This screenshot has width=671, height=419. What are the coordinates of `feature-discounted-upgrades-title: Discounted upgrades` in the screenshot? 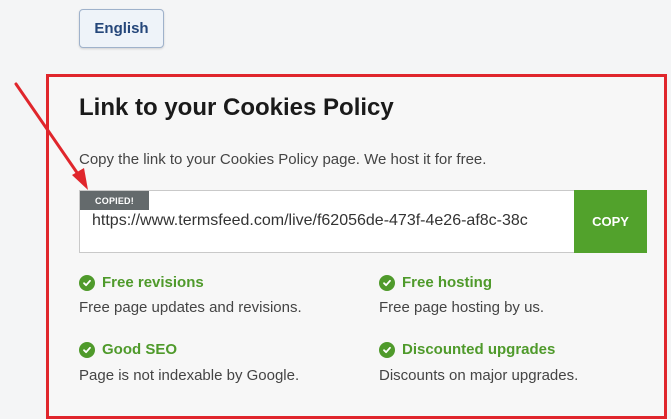 It's located at (467, 349).